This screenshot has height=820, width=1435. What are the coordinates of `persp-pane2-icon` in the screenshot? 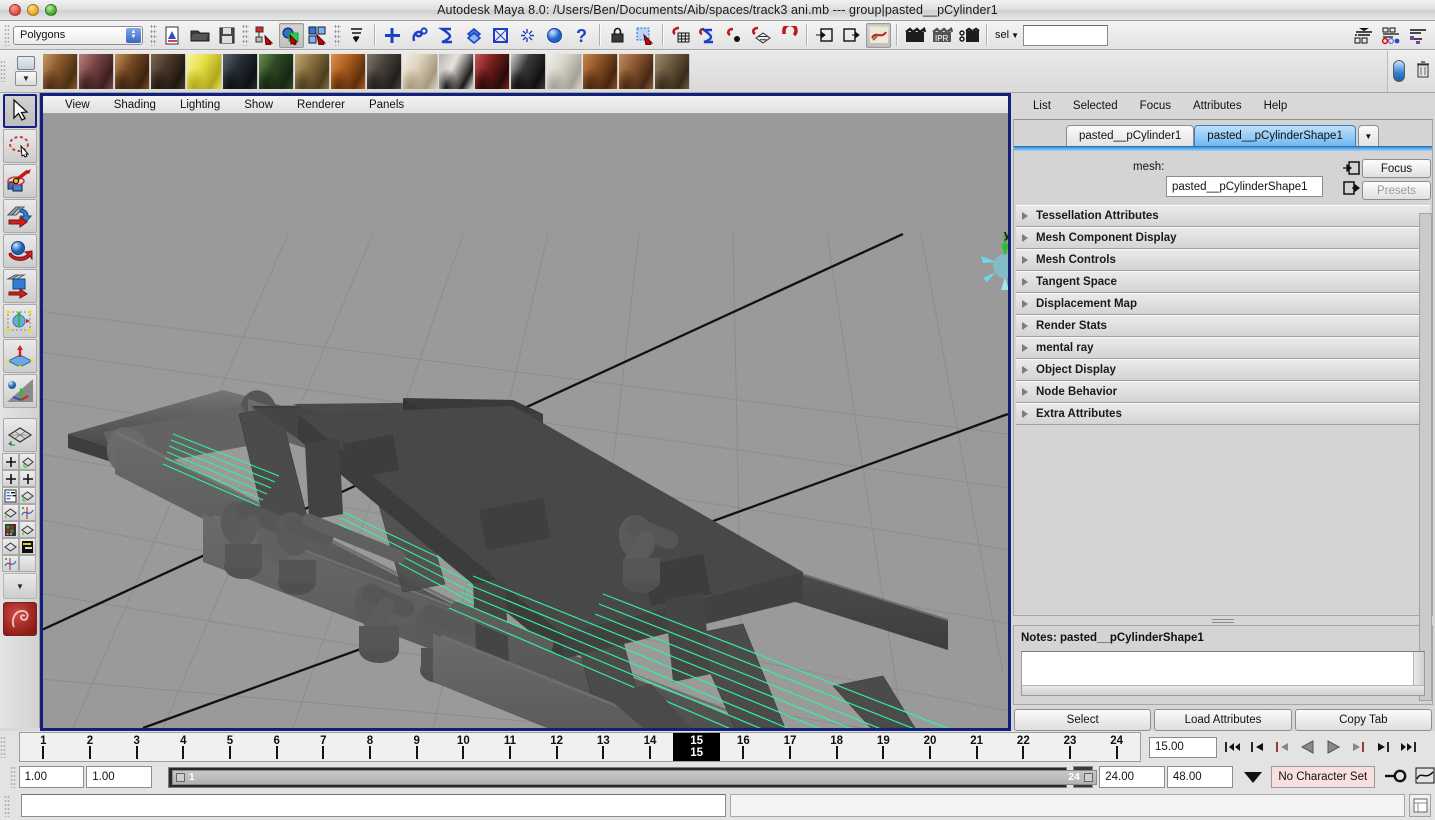 It's located at (27, 529).